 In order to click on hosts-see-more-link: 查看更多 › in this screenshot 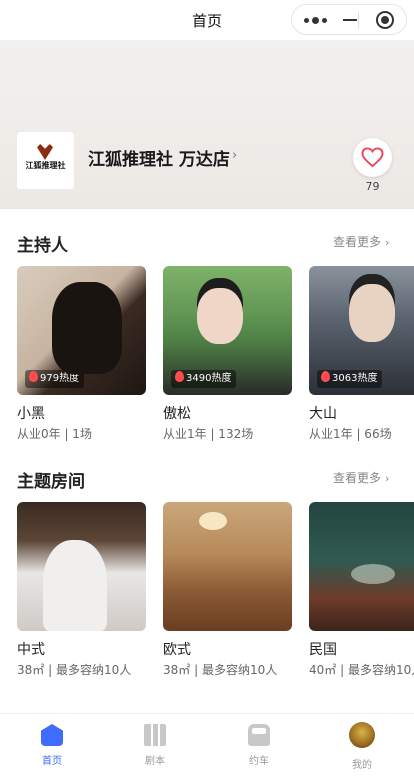, I will do `click(361, 241)`.